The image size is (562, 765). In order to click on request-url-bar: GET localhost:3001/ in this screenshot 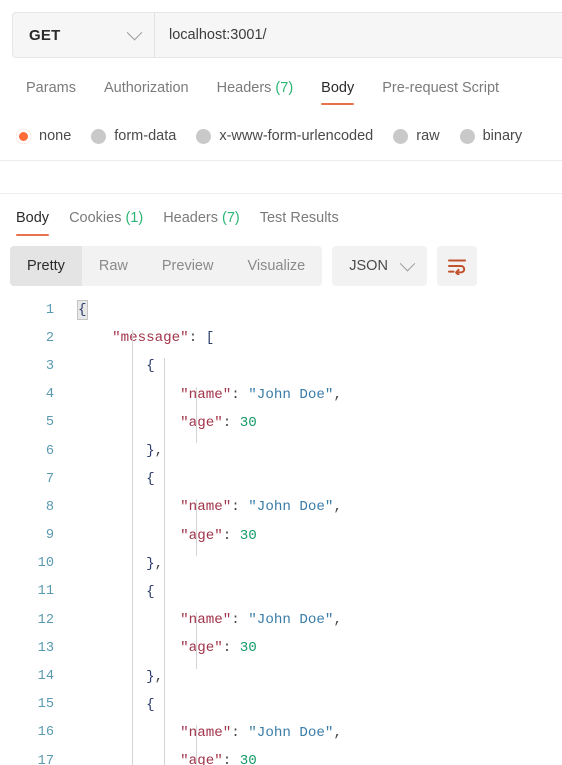, I will do `click(287, 35)`.